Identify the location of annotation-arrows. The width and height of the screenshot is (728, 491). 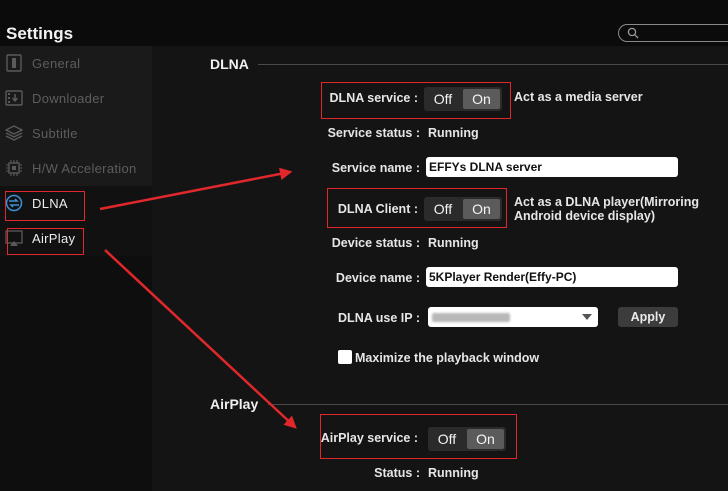
(198, 298).